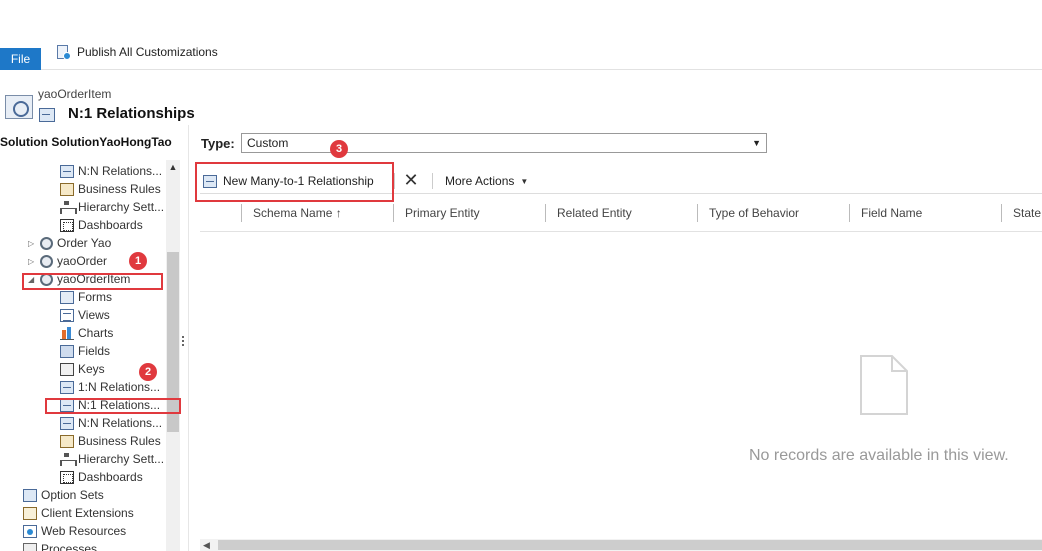 The width and height of the screenshot is (1042, 551). Describe the element at coordinates (72, 495) in the screenshot. I see `nav-item-label: Option Sets` at that location.